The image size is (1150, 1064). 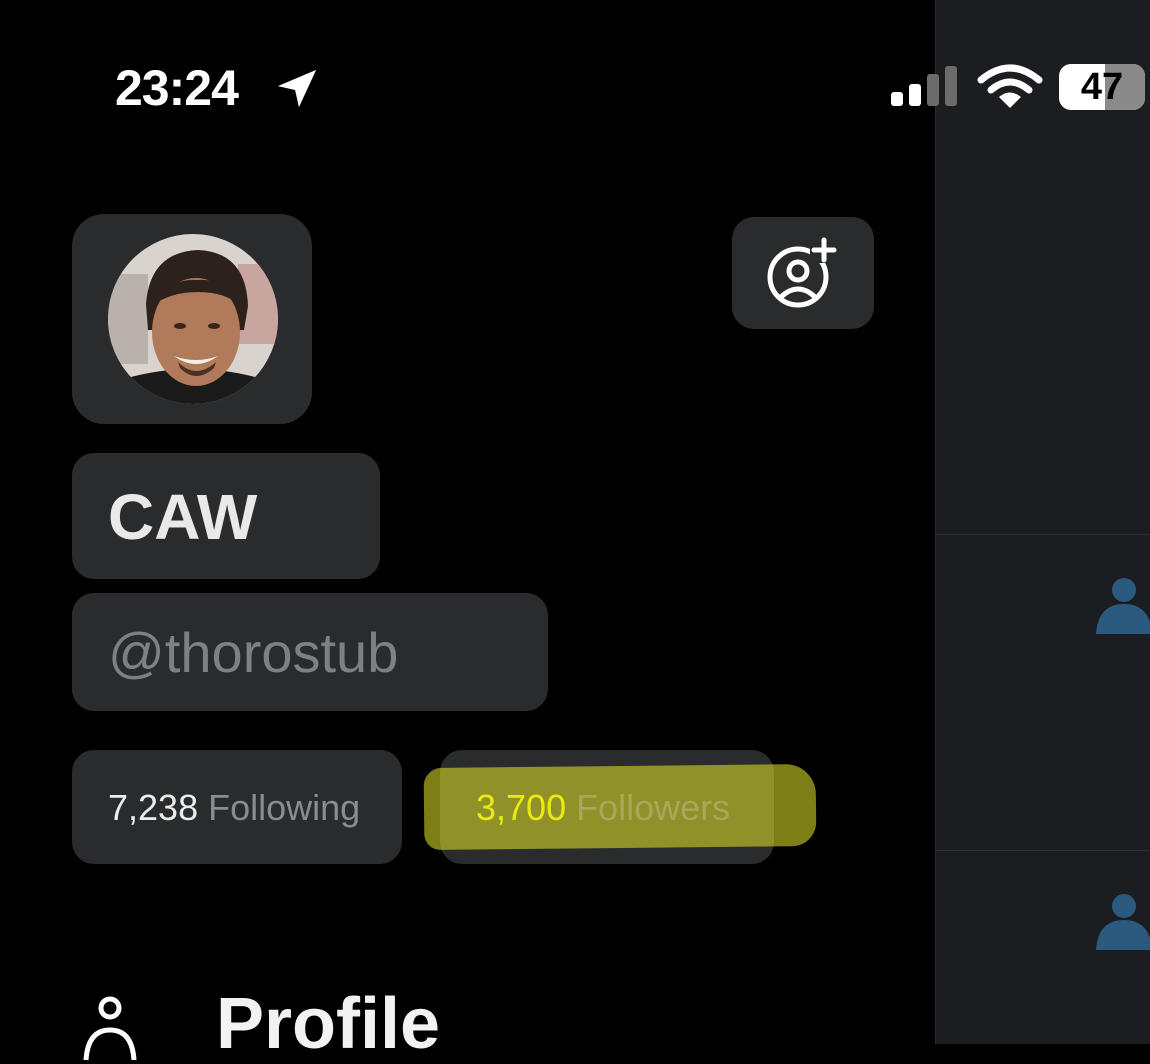 I want to click on display-name: CAW, so click(x=183, y=517).